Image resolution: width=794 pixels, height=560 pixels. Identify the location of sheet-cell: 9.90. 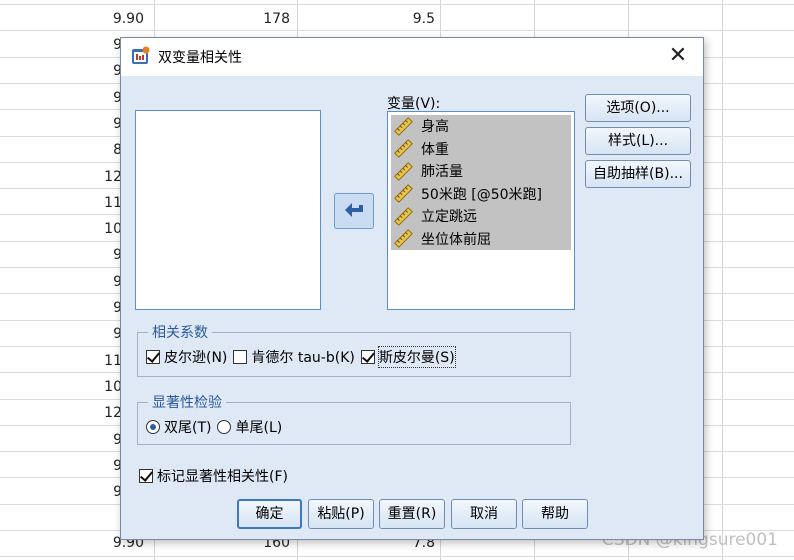
(102, 19).